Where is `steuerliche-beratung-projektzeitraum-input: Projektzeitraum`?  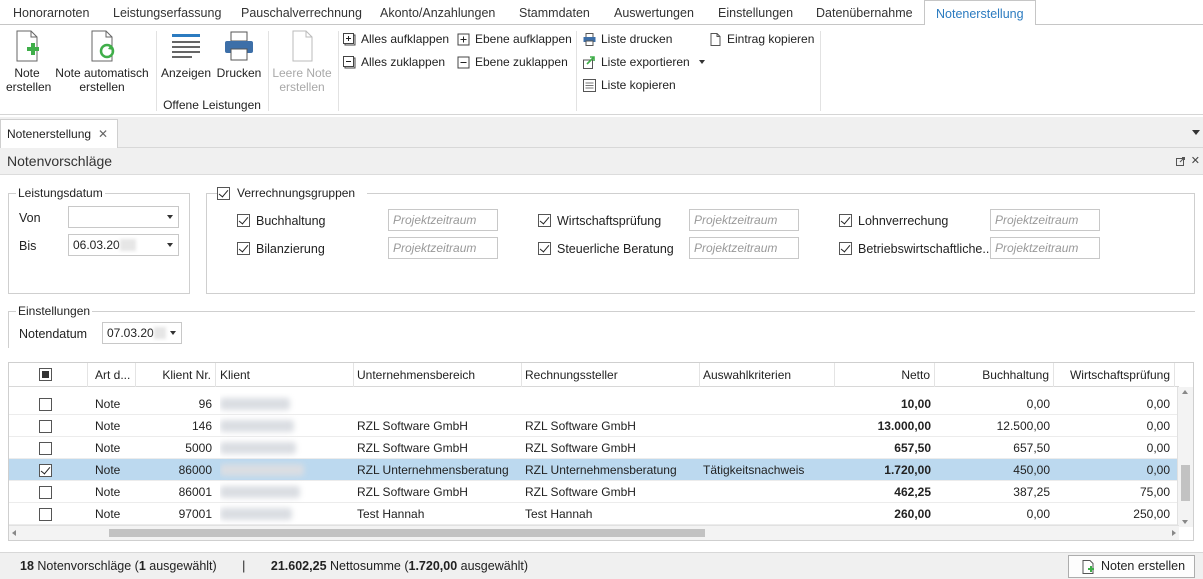
steuerliche-beratung-projektzeitraum-input: Projektzeitraum is located at coordinates (744, 248).